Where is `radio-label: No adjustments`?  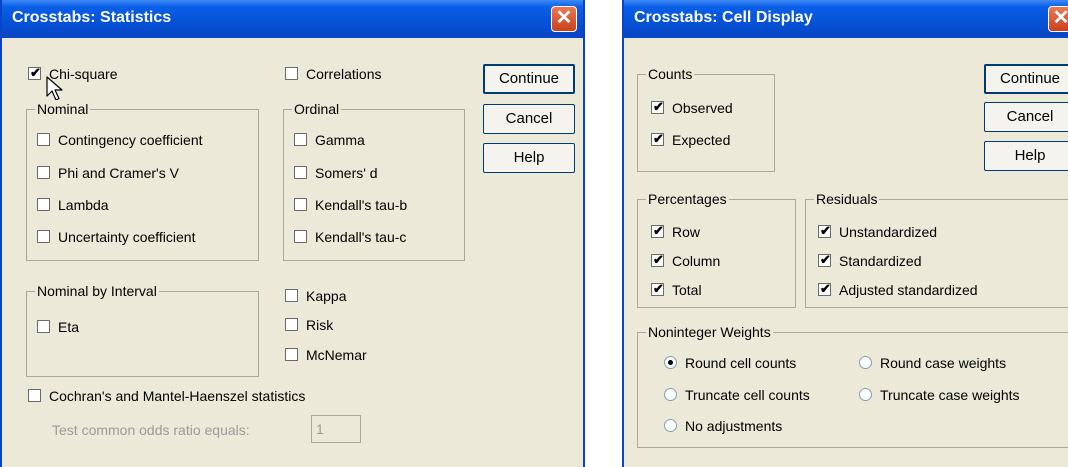
radio-label: No adjustments is located at coordinates (734, 426).